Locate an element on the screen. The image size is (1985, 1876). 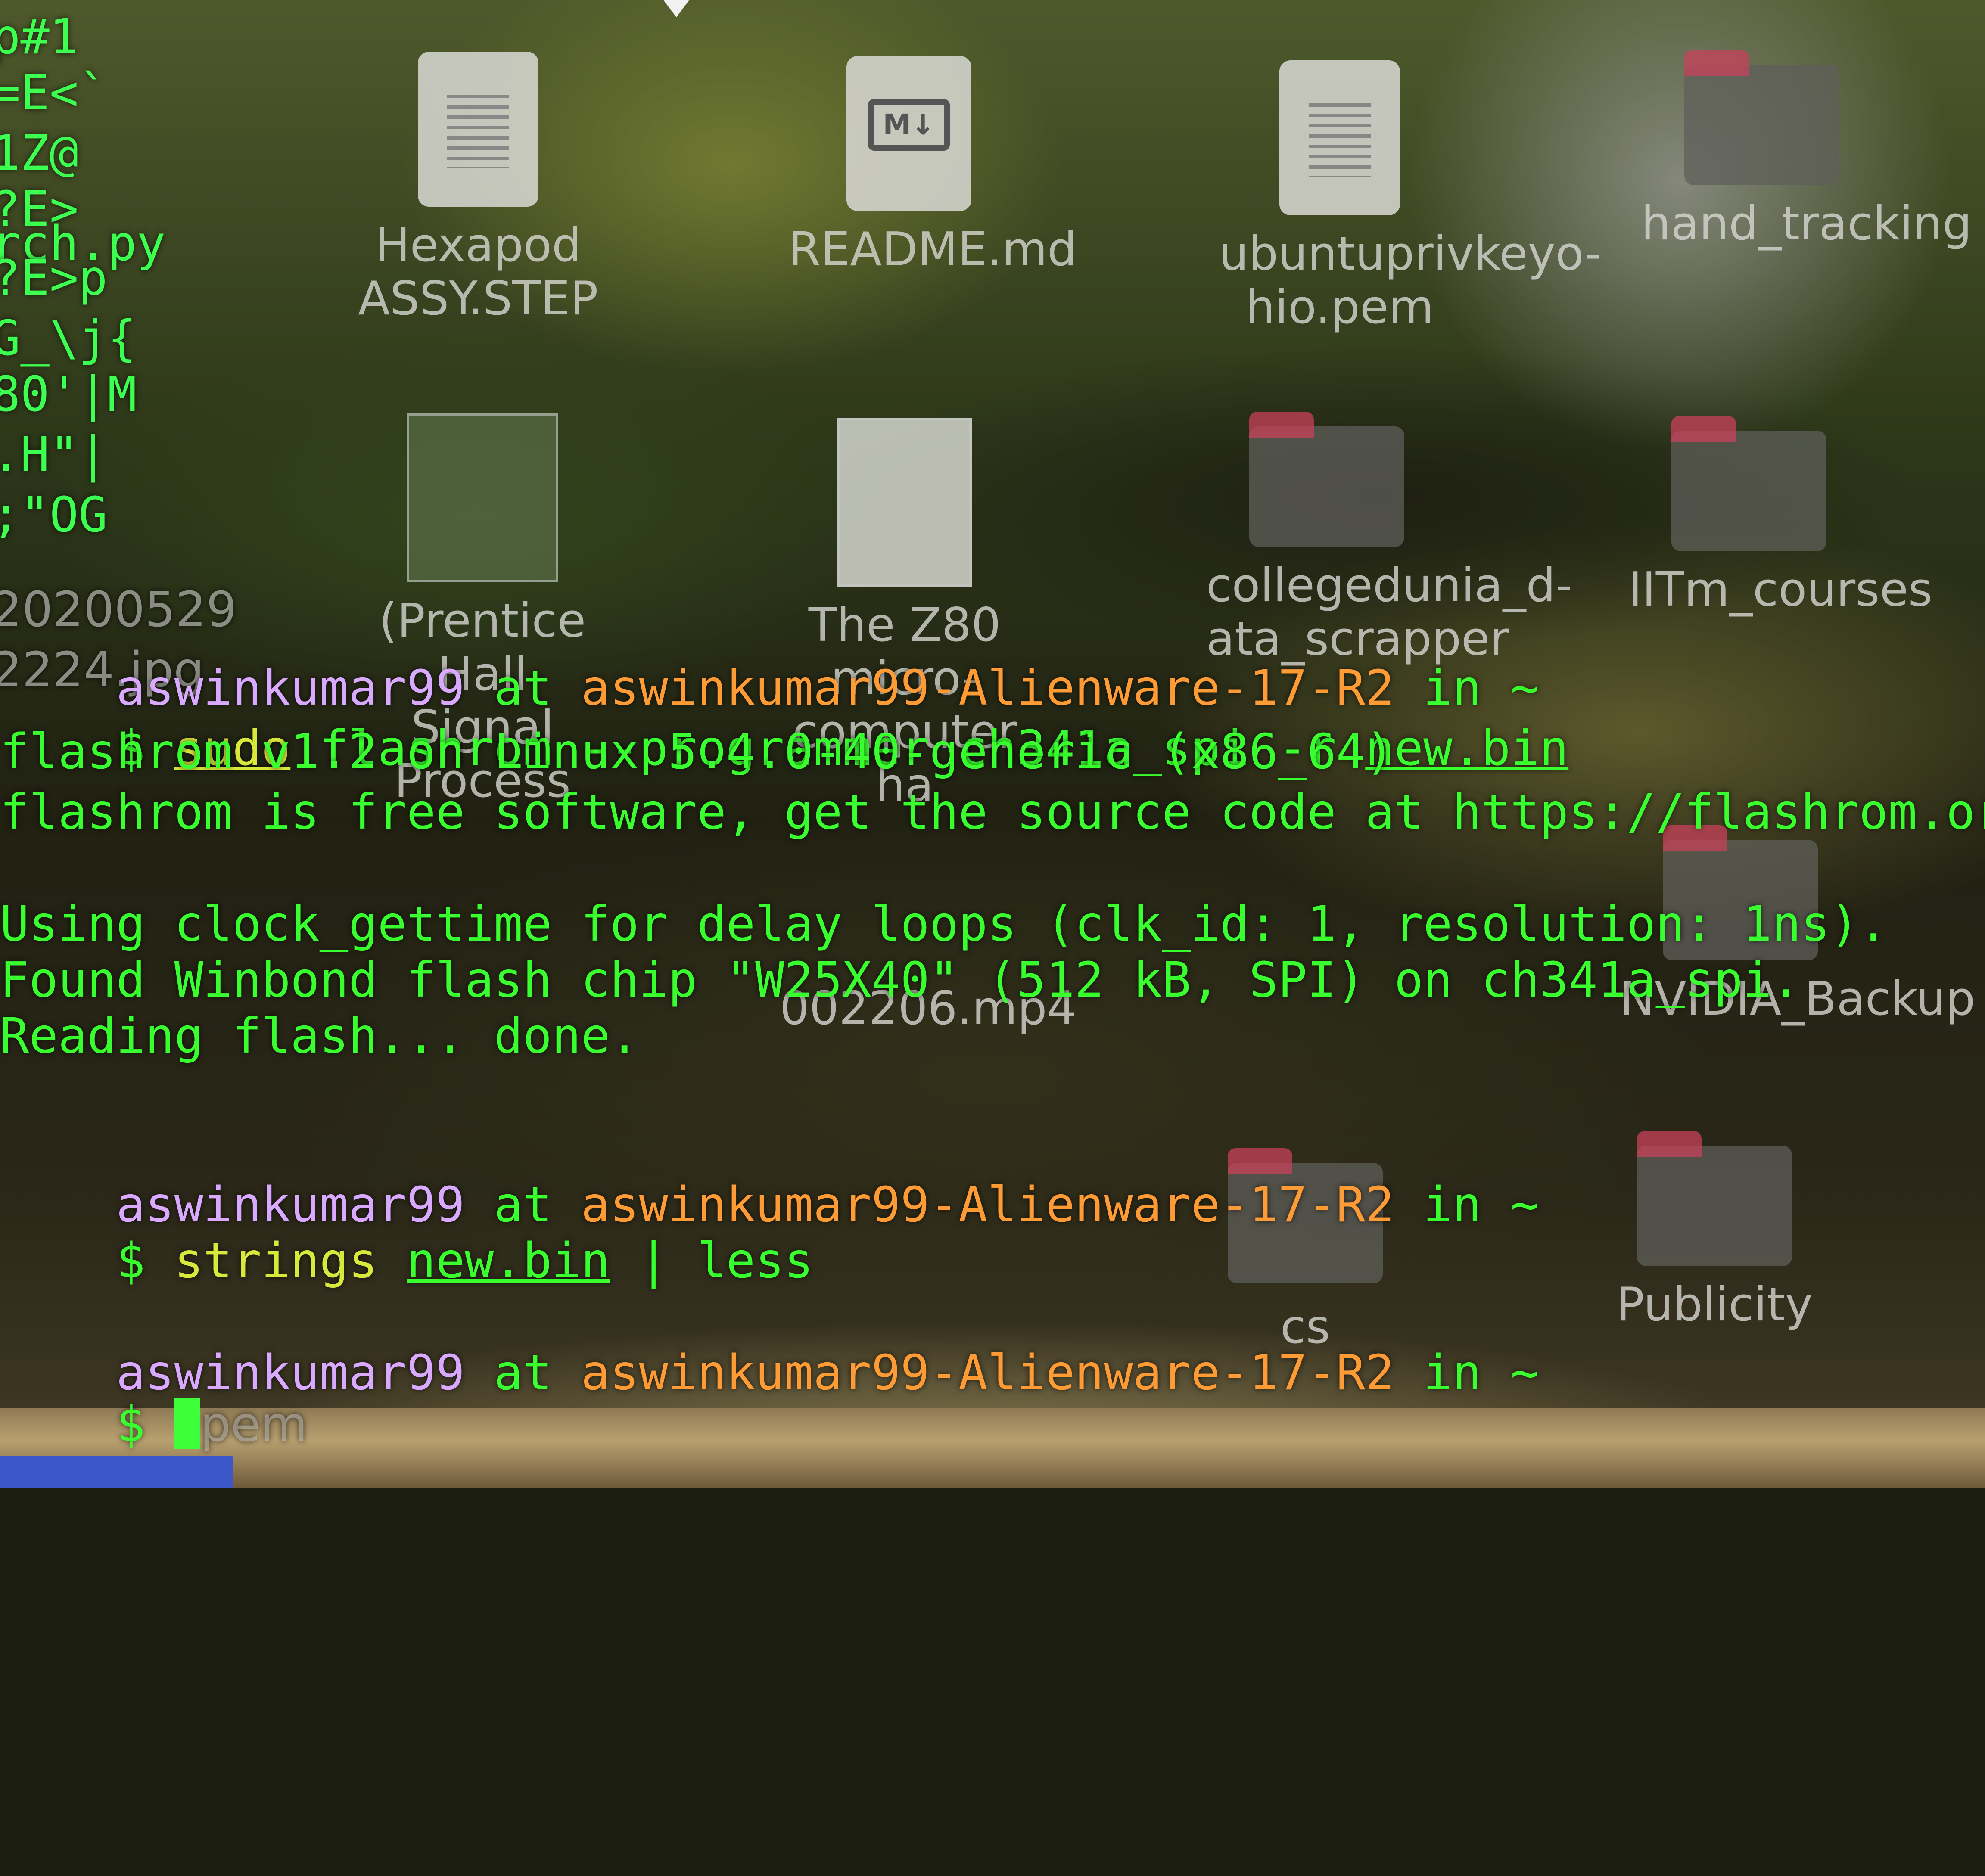
text-cursor is located at coordinates (187, 1423).